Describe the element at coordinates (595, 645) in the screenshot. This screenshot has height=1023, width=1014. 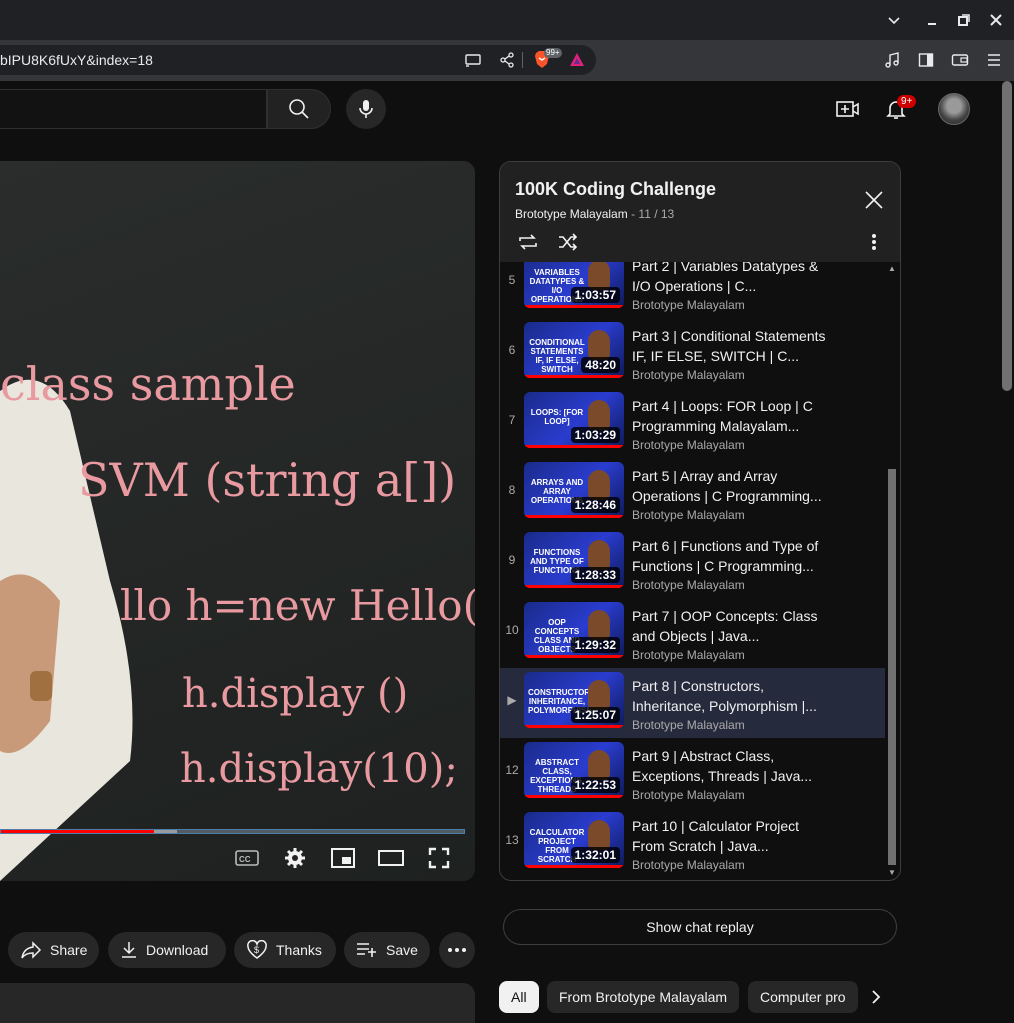
I see `duration-badge: 1:29:32` at that location.